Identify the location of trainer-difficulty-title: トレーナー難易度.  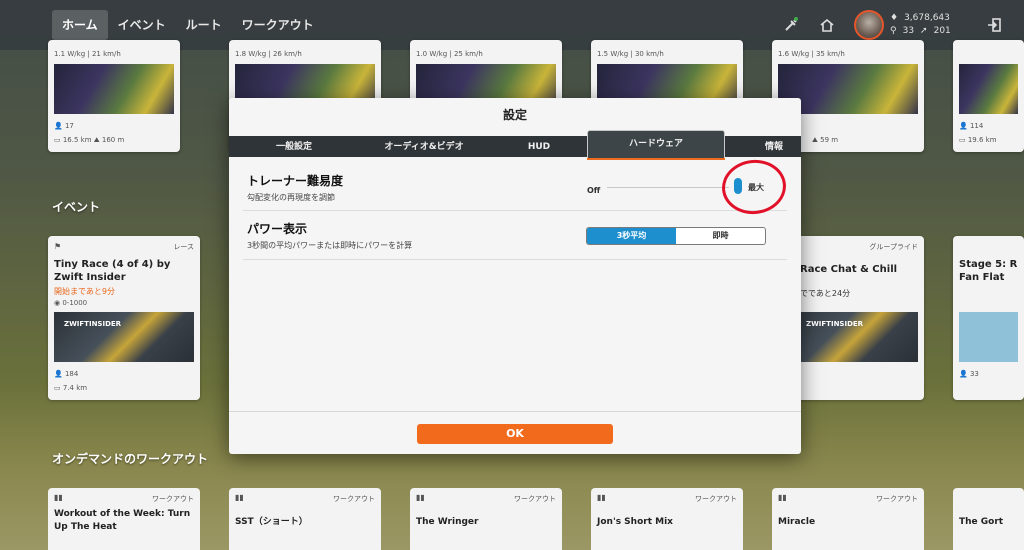
(295, 181).